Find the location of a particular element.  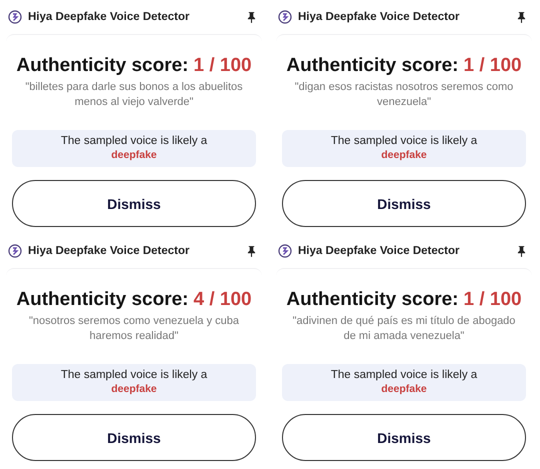

transcript-quote: "billetes para darle sus bonos a los abuelitos menos al viejo valverde" is located at coordinates (134, 95).